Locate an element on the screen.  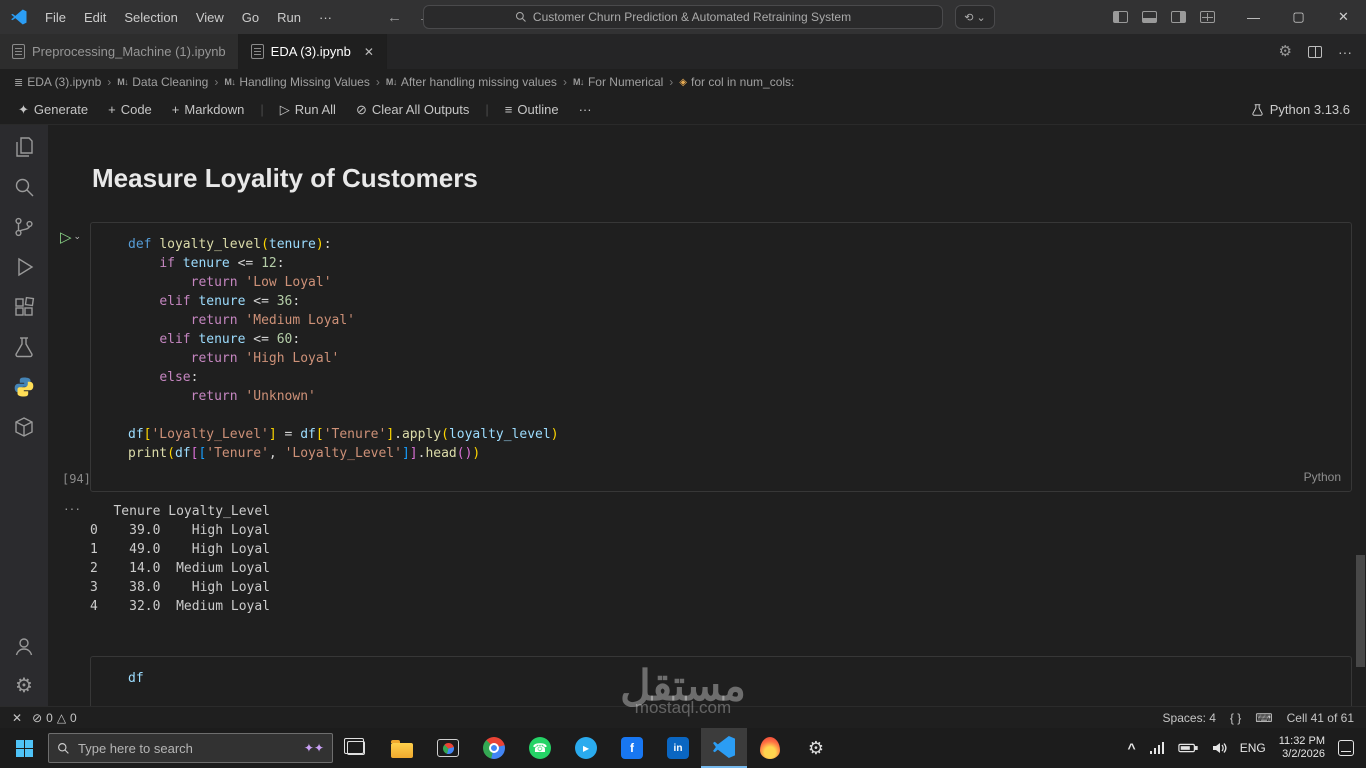
indentation-indicator: Spaces: 4 is located at coordinates (1189, 718).